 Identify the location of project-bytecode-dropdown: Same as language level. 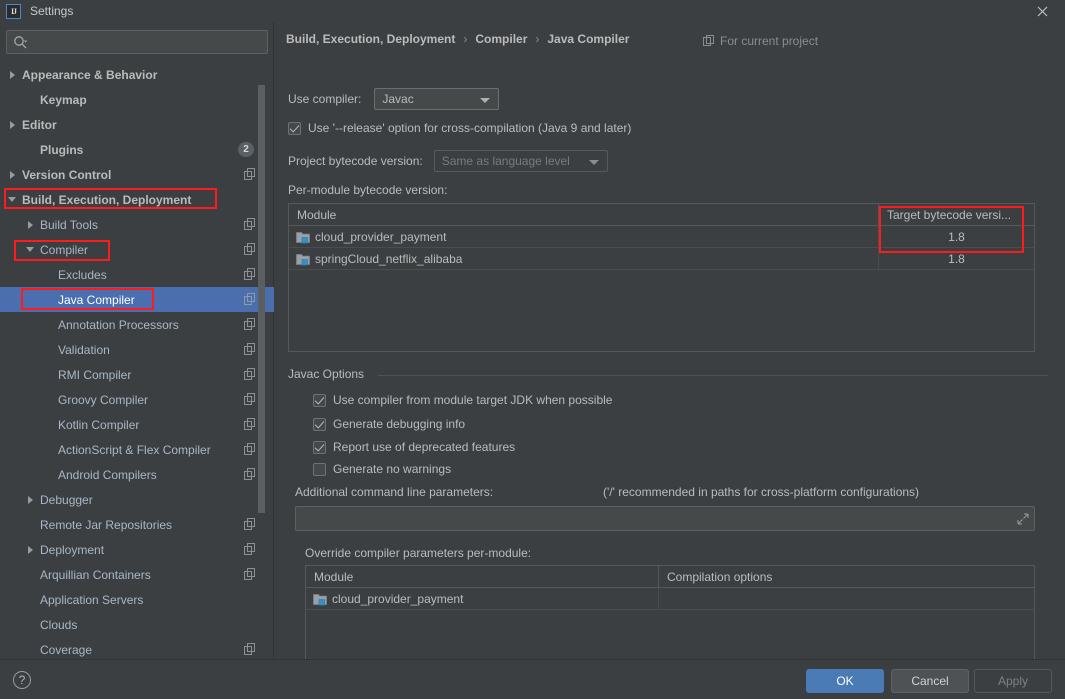
(520, 161).